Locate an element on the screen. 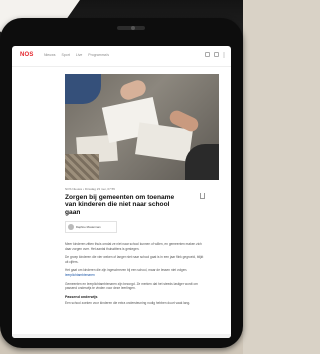  author-card: Daphne Mosterman is located at coordinates (91, 227).